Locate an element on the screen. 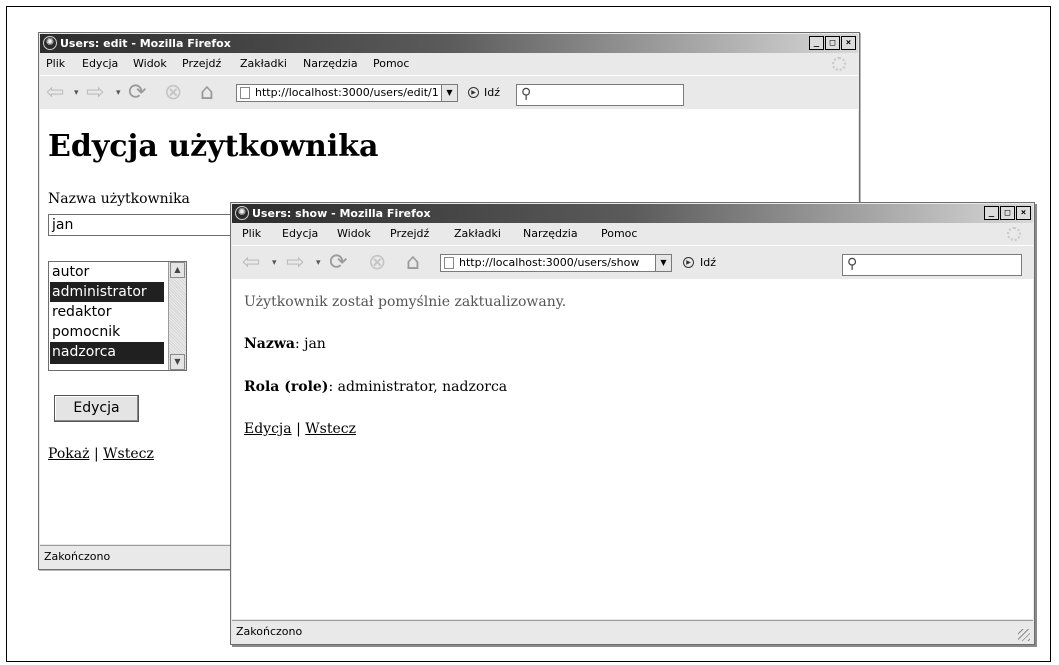 The image size is (1059, 665). name-field: Nazwa: jan is located at coordinates (285, 344).